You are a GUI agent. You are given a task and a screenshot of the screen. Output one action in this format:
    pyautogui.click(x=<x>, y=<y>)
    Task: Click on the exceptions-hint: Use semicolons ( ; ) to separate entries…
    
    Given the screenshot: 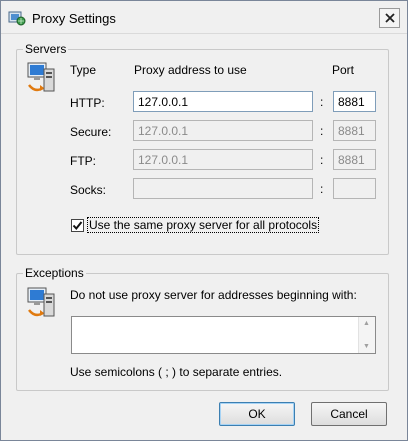 What is the action you would take?
    pyautogui.click(x=176, y=372)
    